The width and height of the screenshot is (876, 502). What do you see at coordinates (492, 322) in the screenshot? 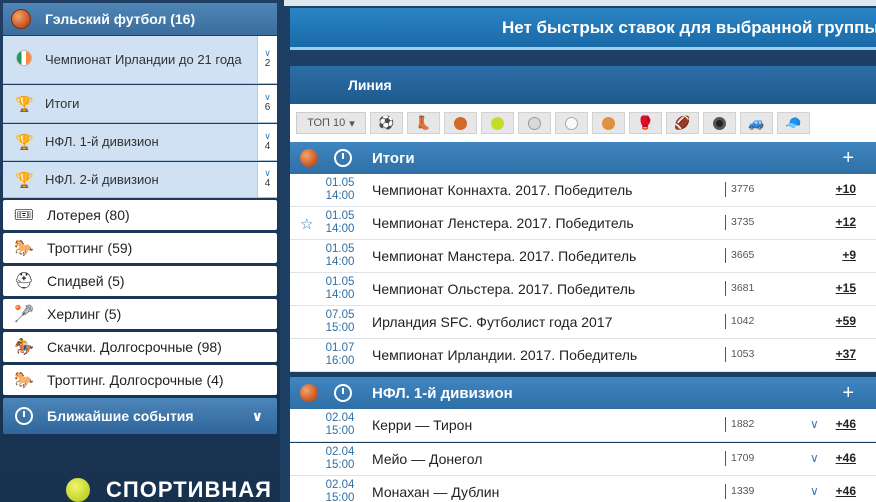
I see `event-name: Ирландия SFC. Футболист года 2017` at bounding box center [492, 322].